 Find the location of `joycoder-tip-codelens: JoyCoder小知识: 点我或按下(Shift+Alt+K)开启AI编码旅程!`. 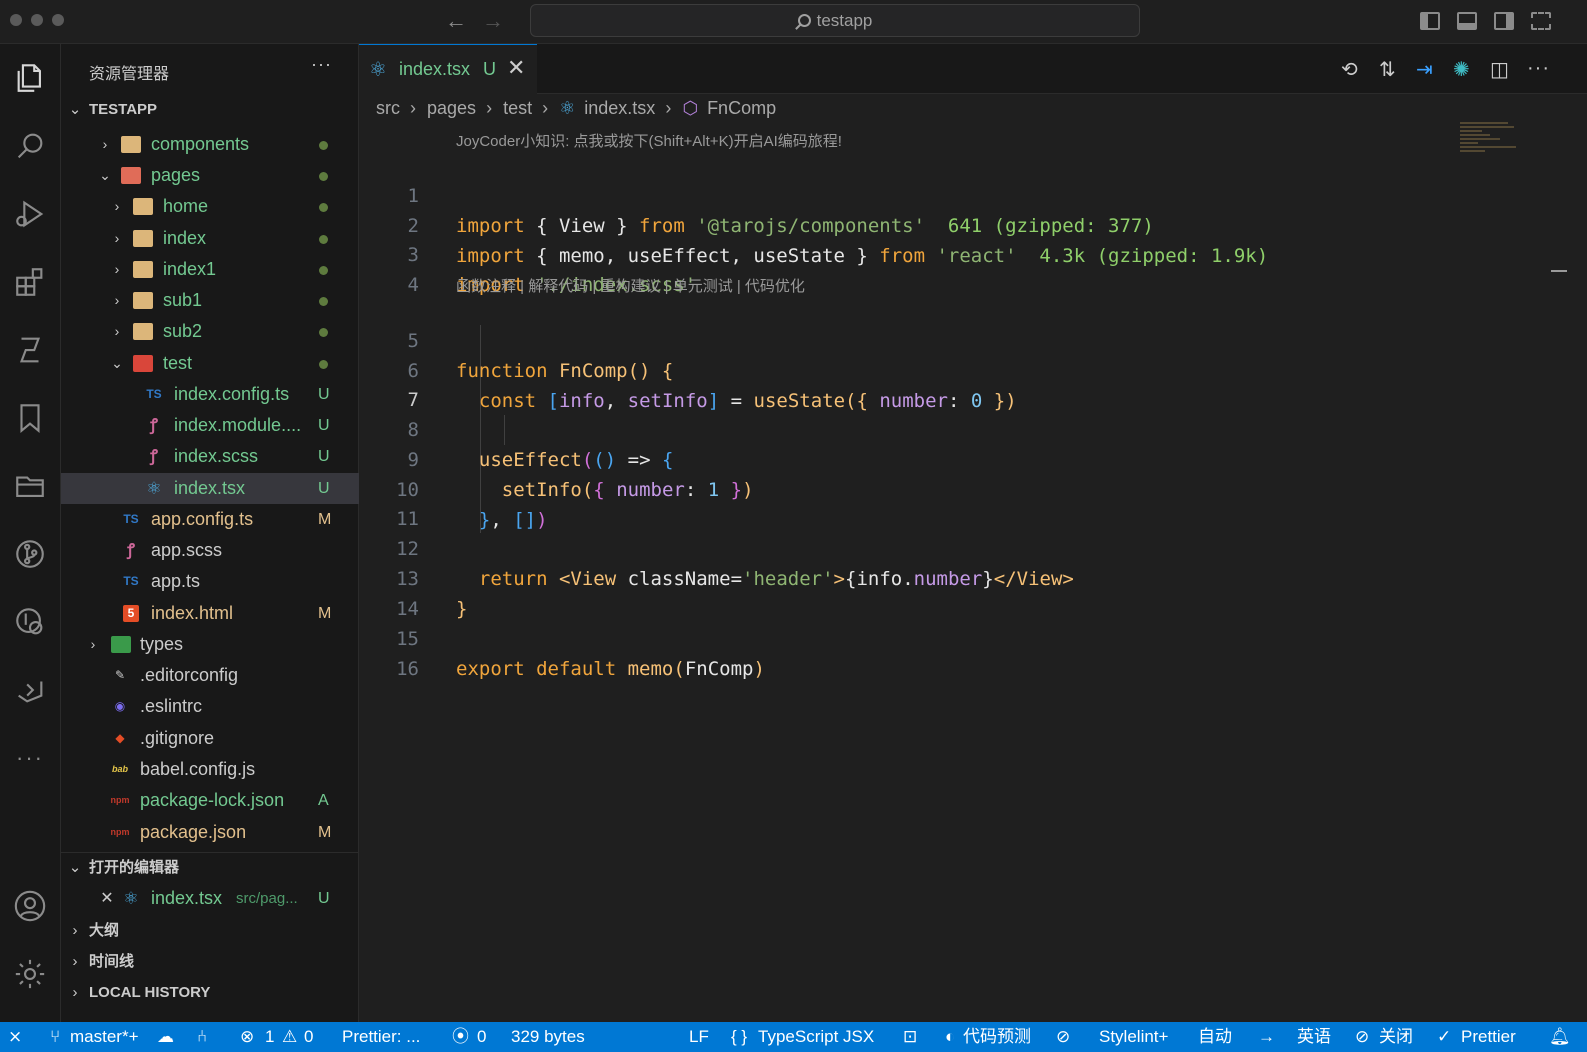

joycoder-tip-codelens: JoyCoder小知识: 点我或按下(Shift+Alt+K)开启AI编码旅程! is located at coordinates (649, 140).